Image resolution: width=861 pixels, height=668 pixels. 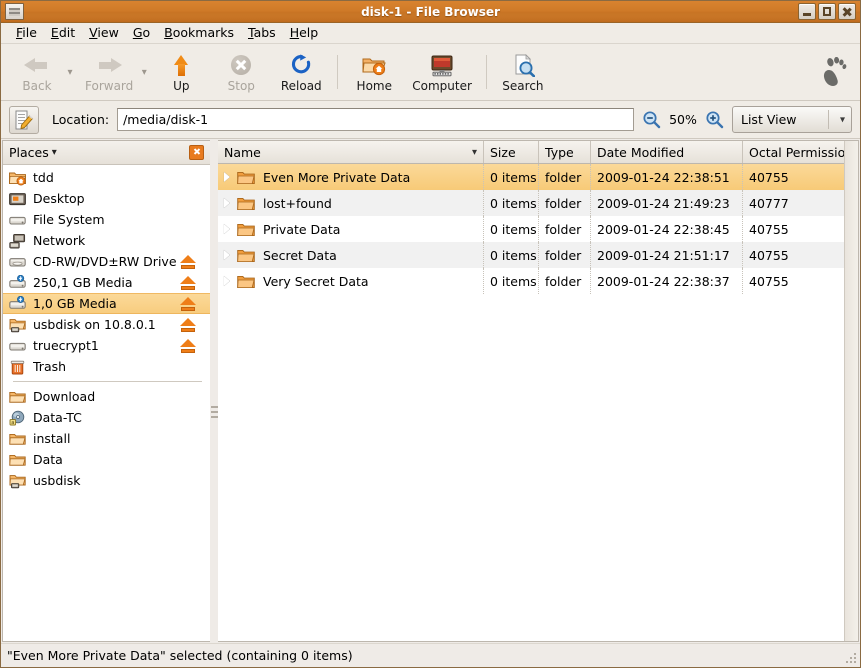 I want to click on home-button: Home, so click(x=374, y=72).